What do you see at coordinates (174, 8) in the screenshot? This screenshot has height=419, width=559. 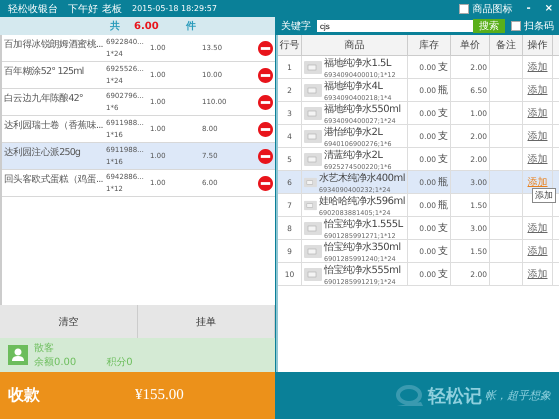 I see `datetime: 2015-05-18 18:29:57` at bounding box center [174, 8].